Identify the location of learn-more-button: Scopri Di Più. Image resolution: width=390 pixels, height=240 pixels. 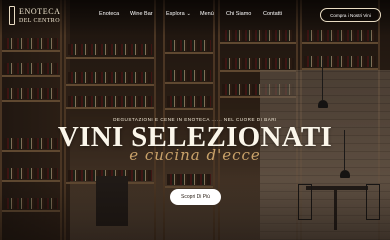
(195, 197).